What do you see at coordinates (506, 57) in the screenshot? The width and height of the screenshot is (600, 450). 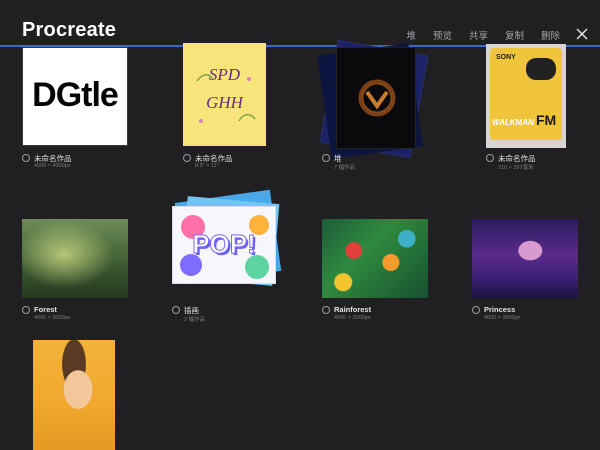 I see `walkman-brand: SONY` at bounding box center [506, 57].